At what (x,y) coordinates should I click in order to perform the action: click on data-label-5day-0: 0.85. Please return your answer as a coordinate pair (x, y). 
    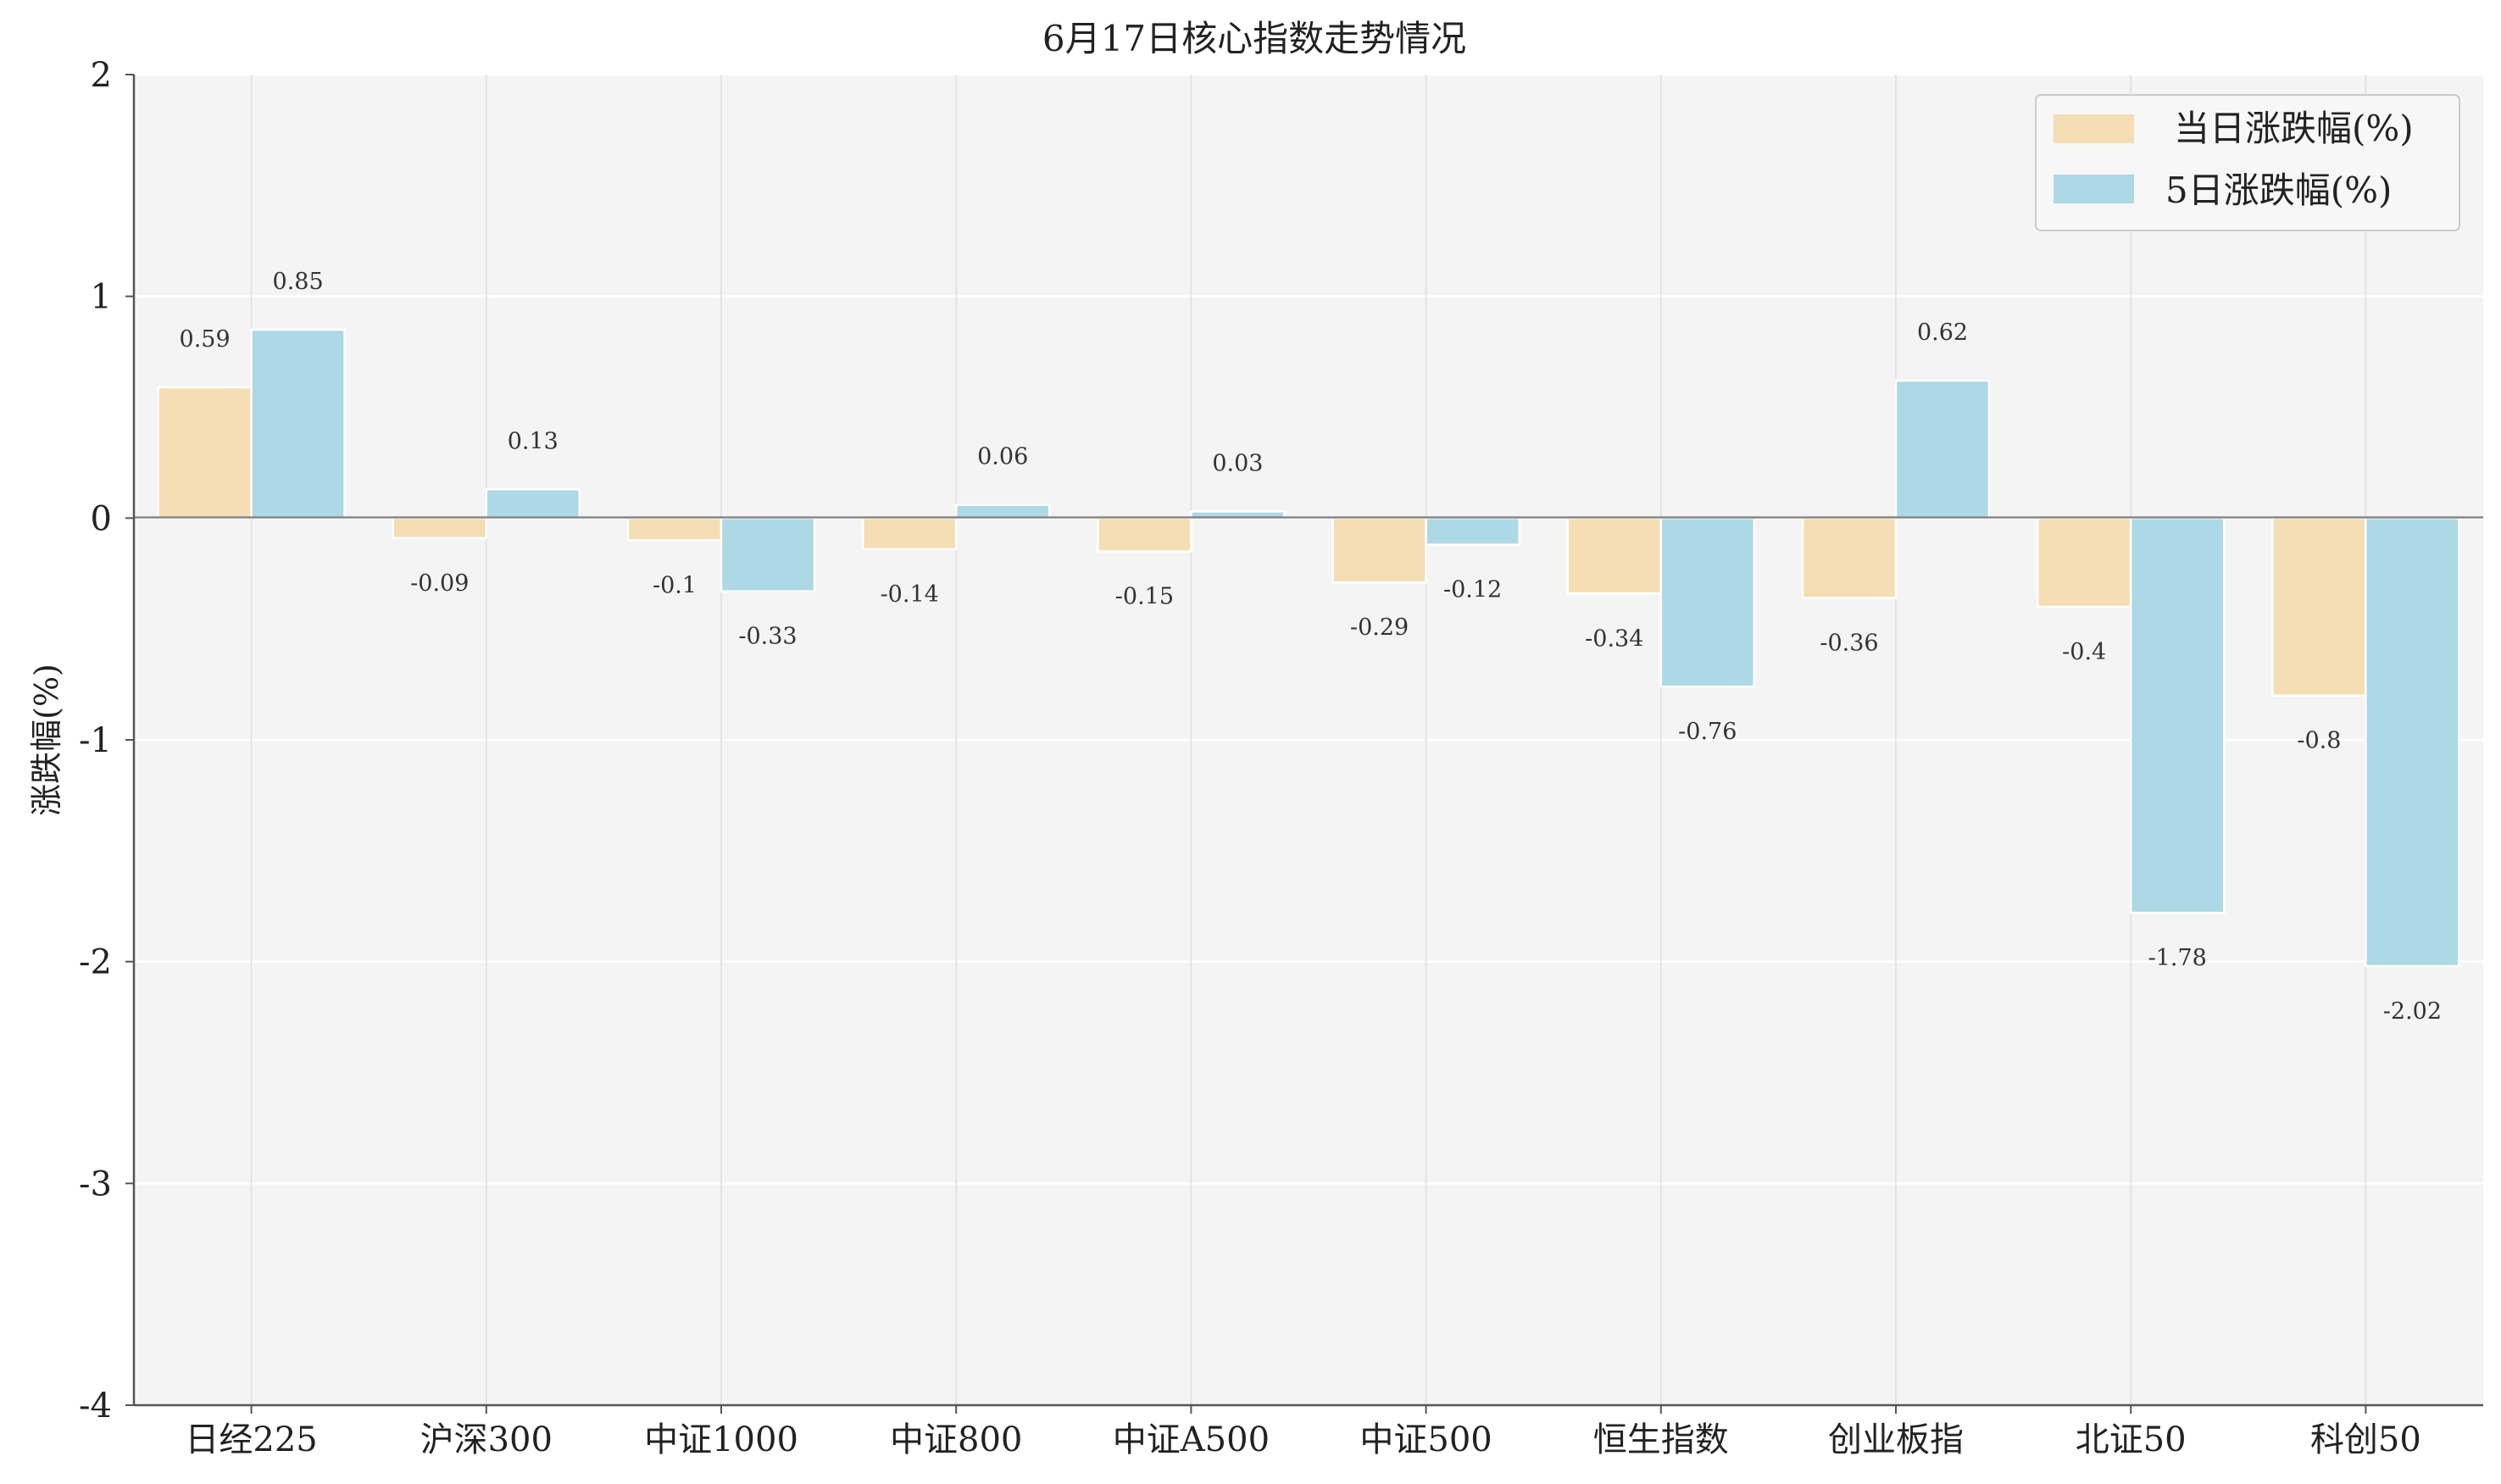
    Looking at the image, I should click on (298, 282).